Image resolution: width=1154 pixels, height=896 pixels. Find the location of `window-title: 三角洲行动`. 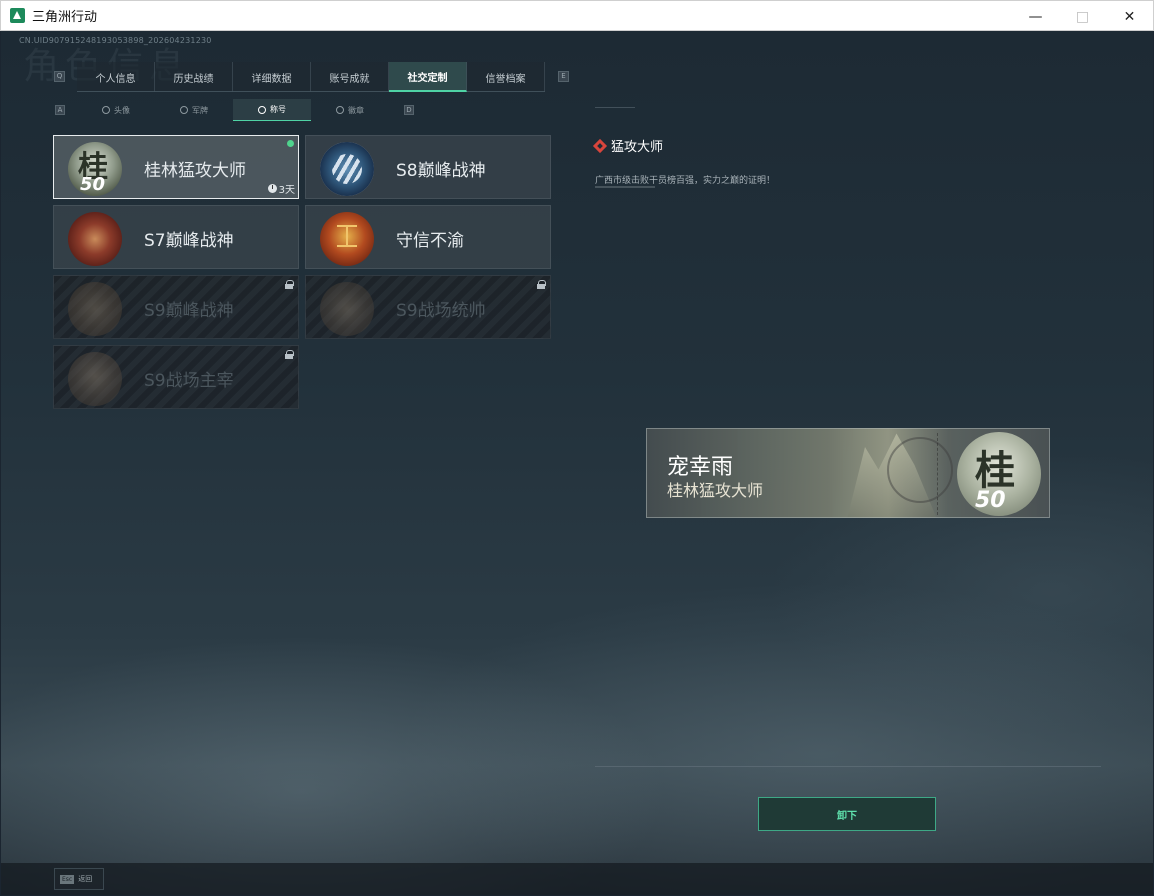

window-title: 三角洲行动 is located at coordinates (65, 17).